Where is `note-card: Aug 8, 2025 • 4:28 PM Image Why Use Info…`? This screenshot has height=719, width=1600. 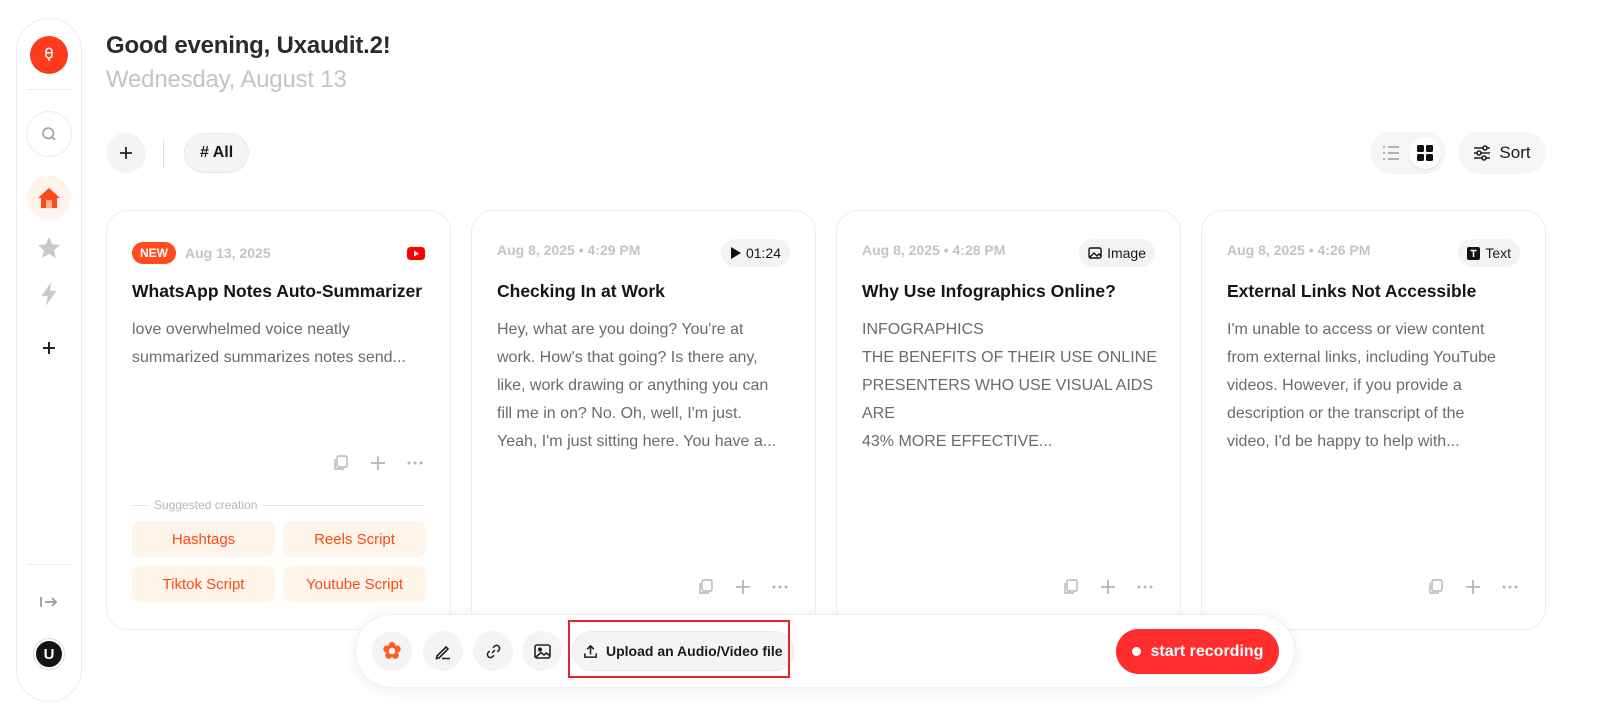
note-card: Aug 8, 2025 • 4:28 PM Image Why Use Info… is located at coordinates (1008, 420).